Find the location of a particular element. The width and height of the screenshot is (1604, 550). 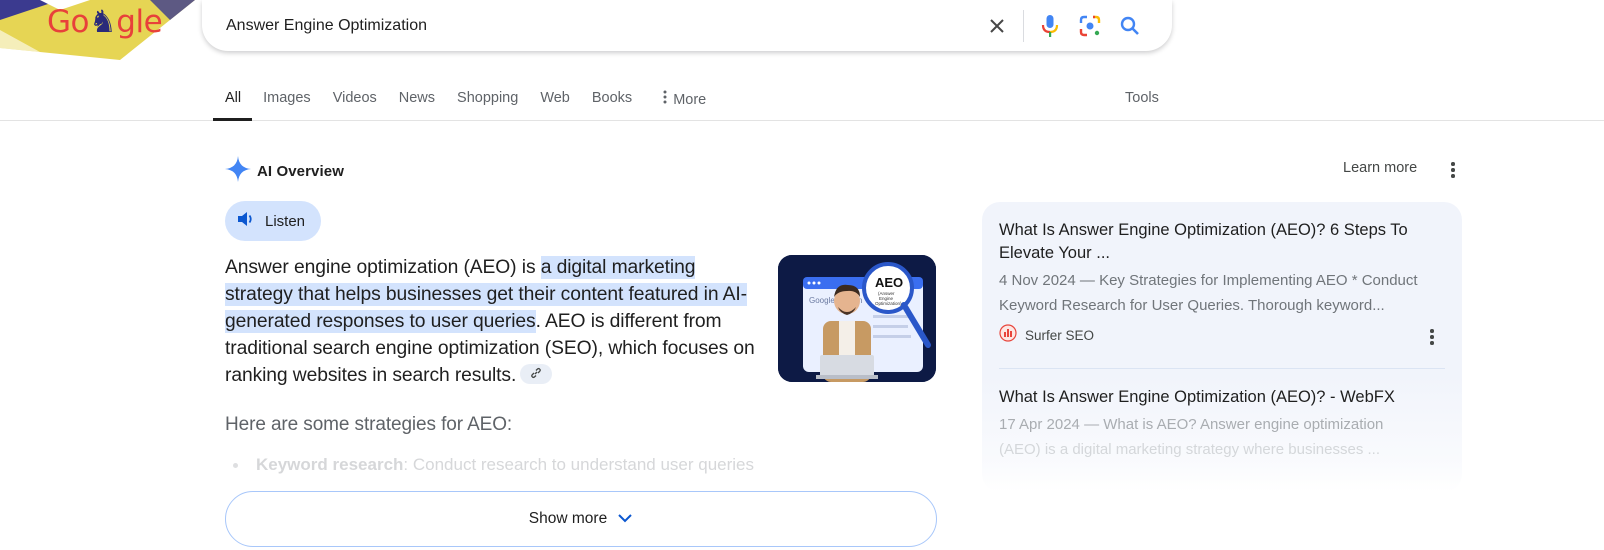

search-box is located at coordinates (687, 25).